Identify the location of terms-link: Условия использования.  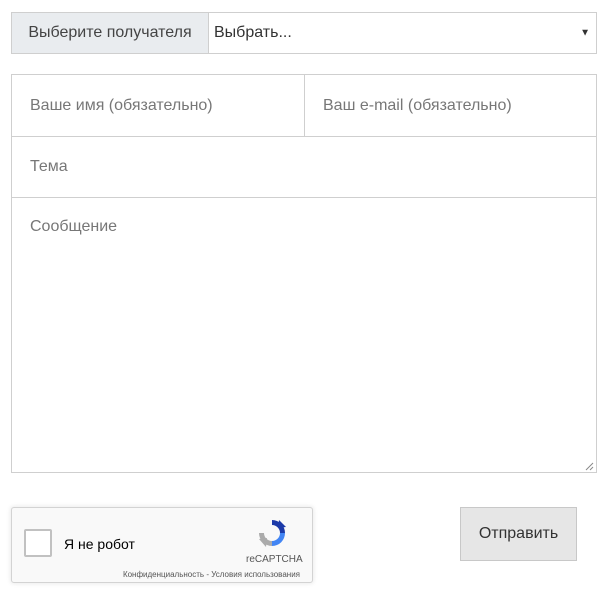
(255, 574).